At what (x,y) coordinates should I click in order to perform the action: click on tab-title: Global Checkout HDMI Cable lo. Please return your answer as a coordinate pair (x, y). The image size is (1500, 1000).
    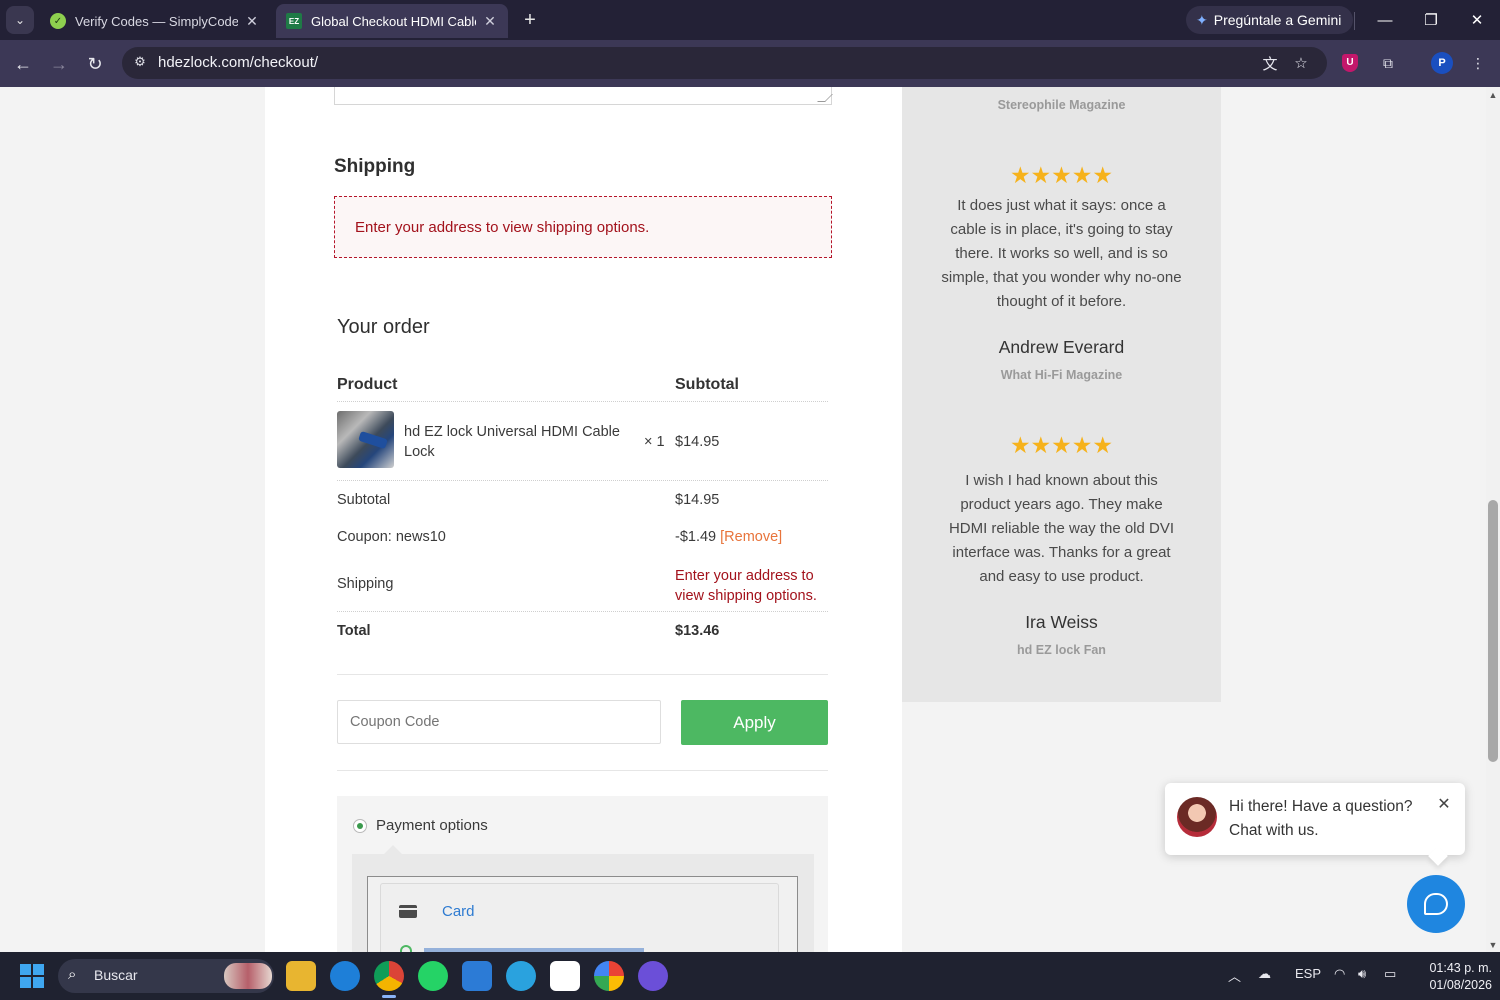
    Looking at the image, I should click on (393, 21).